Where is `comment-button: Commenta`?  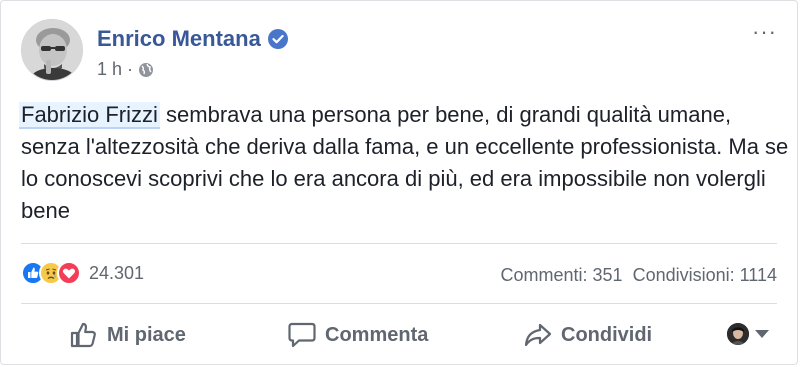
comment-button: Commenta is located at coordinates (357, 335).